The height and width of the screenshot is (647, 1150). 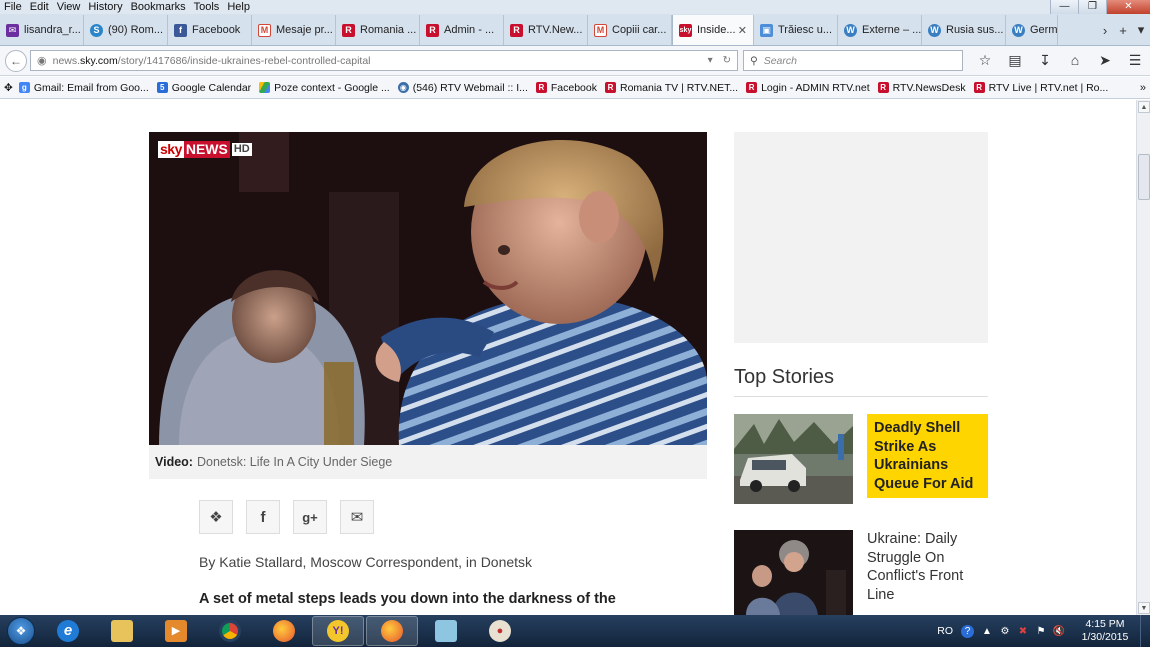 What do you see at coordinates (1041, 631) in the screenshot?
I see `flag-icon: ⚑` at bounding box center [1041, 631].